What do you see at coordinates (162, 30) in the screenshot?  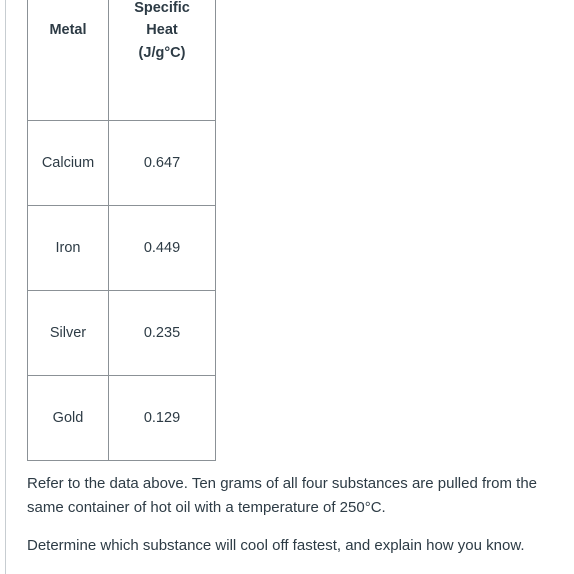 I see `column-header-specific-heat-line-2: Heat` at bounding box center [162, 30].